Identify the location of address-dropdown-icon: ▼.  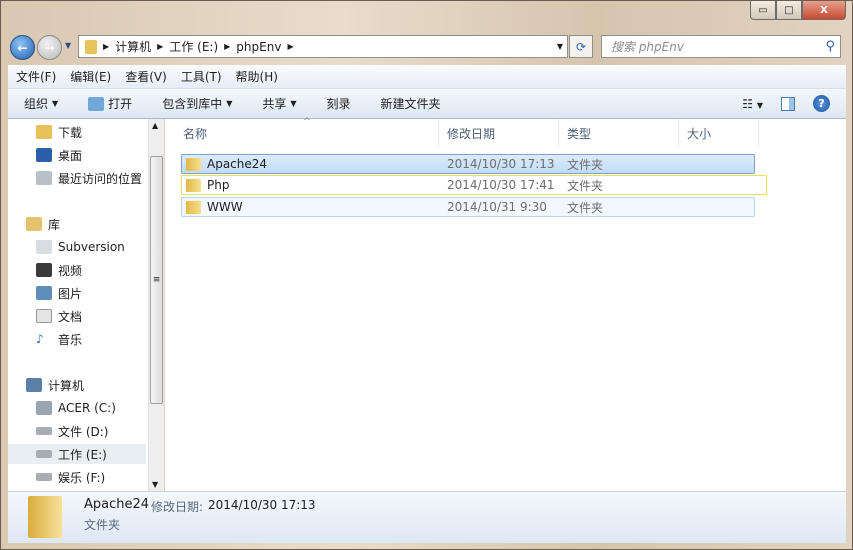
(560, 46).